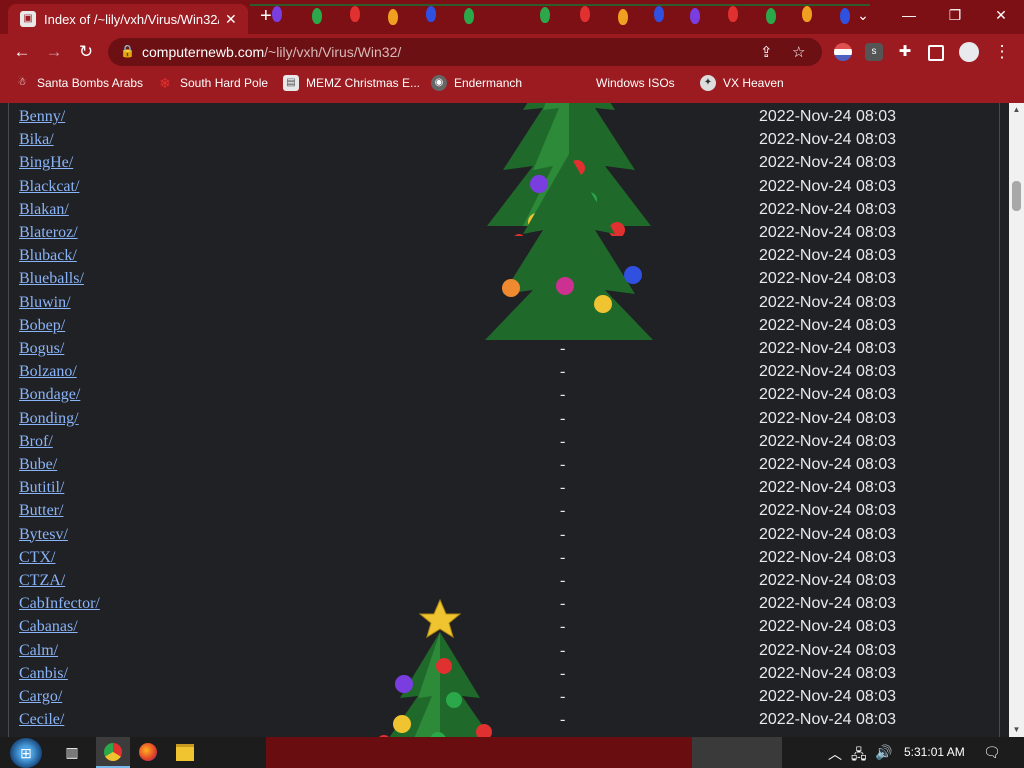 This screenshot has width=1024, height=768. Describe the element at coordinates (874, 52) in the screenshot. I see `extension-s-icon: s` at that location.